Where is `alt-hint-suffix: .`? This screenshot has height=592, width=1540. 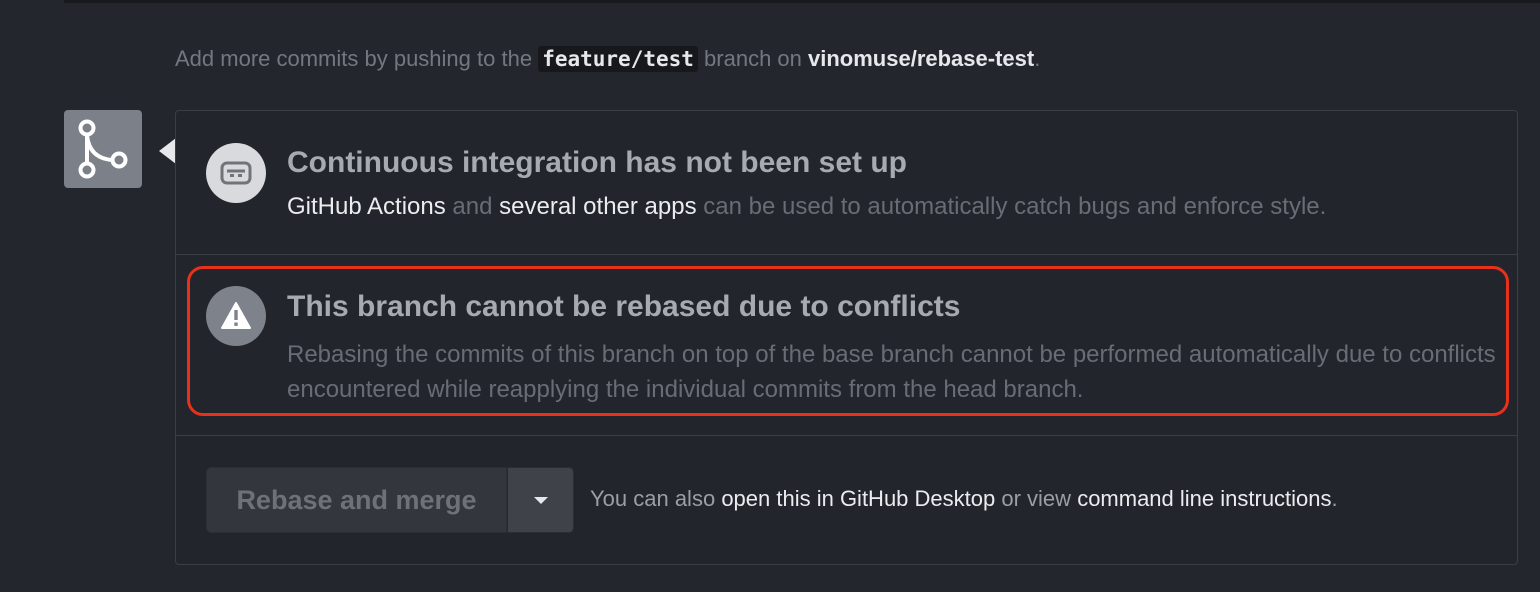 alt-hint-suffix: . is located at coordinates (1334, 498).